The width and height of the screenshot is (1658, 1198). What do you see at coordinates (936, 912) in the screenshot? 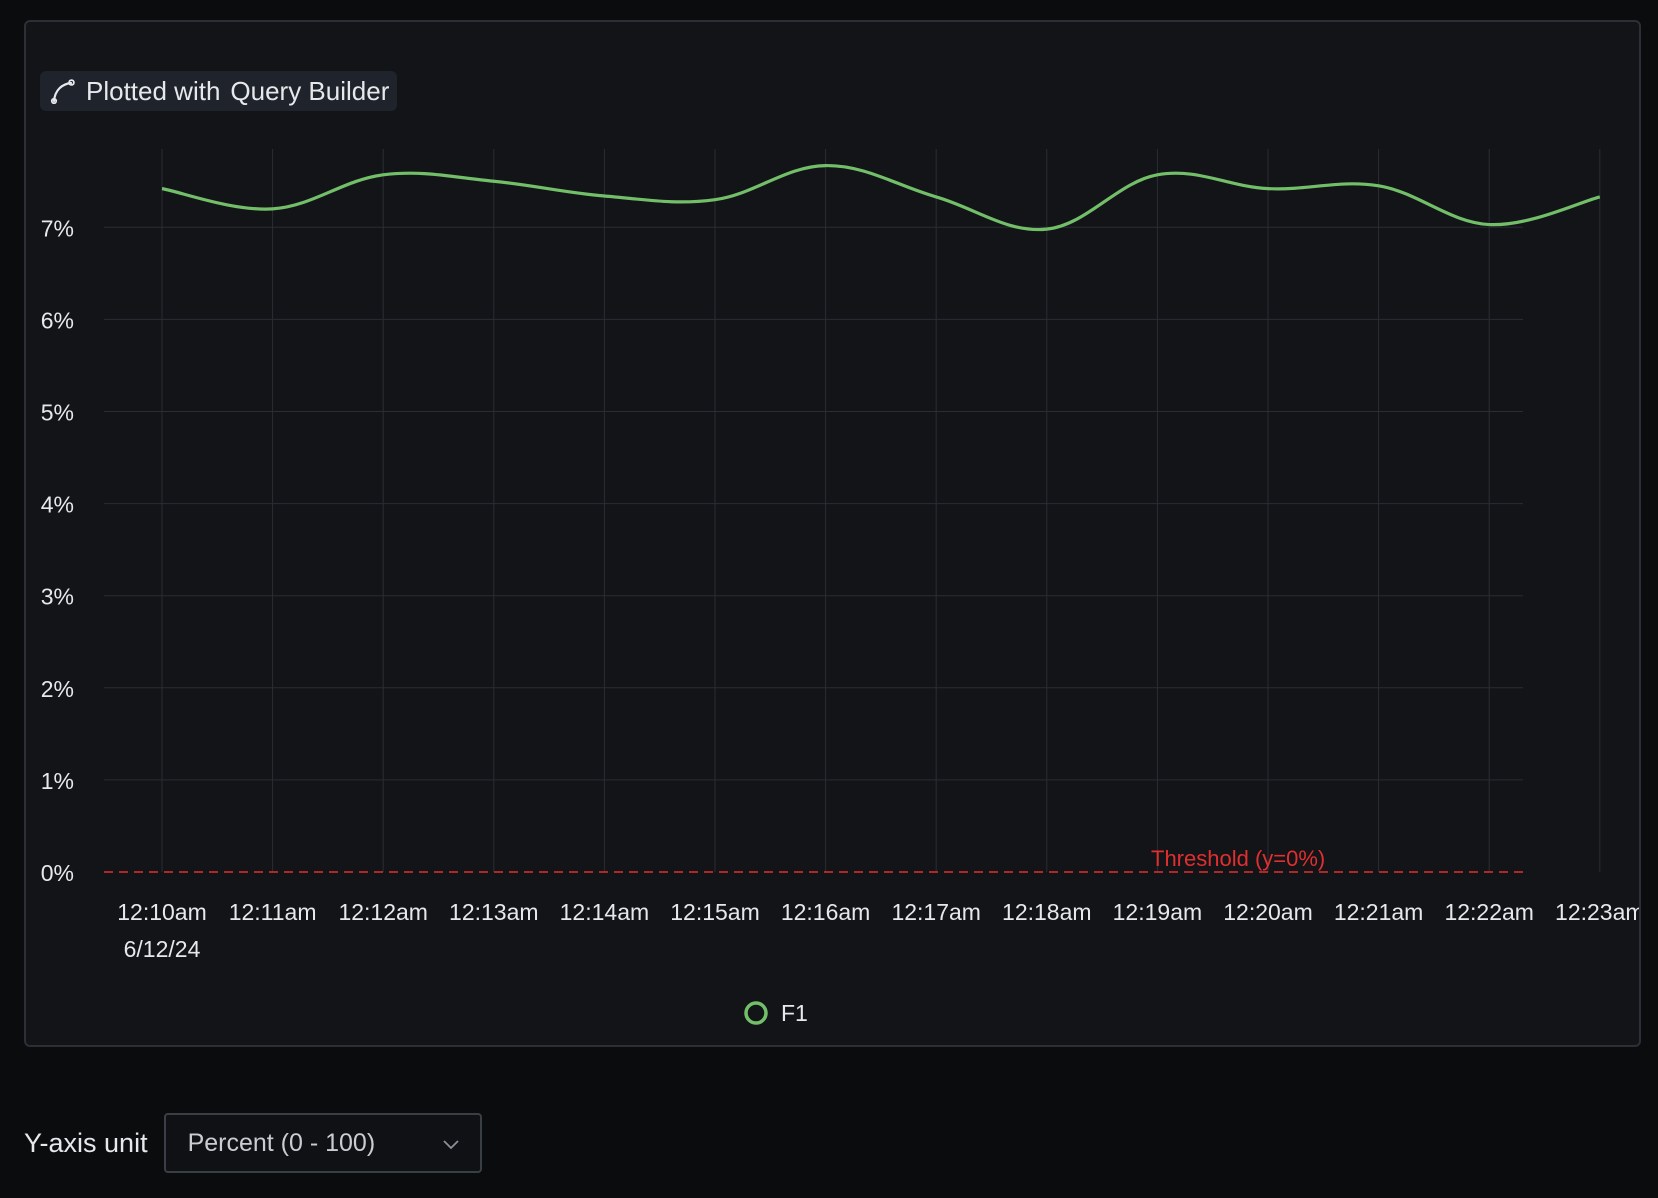
I see `x-tick-label: 12:17am` at bounding box center [936, 912].